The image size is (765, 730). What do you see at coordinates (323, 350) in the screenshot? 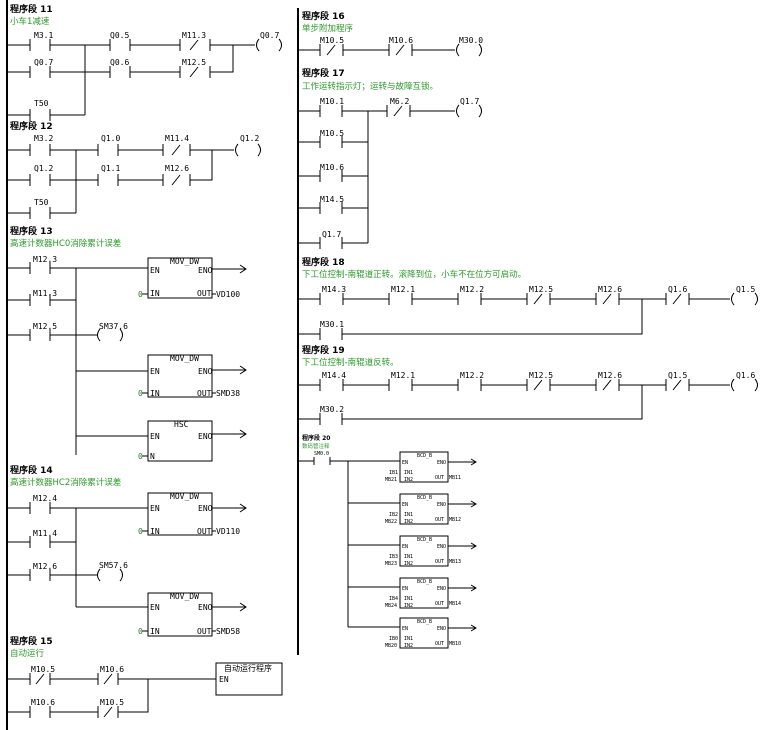
I see `network-title: 程序段 19` at bounding box center [323, 350].